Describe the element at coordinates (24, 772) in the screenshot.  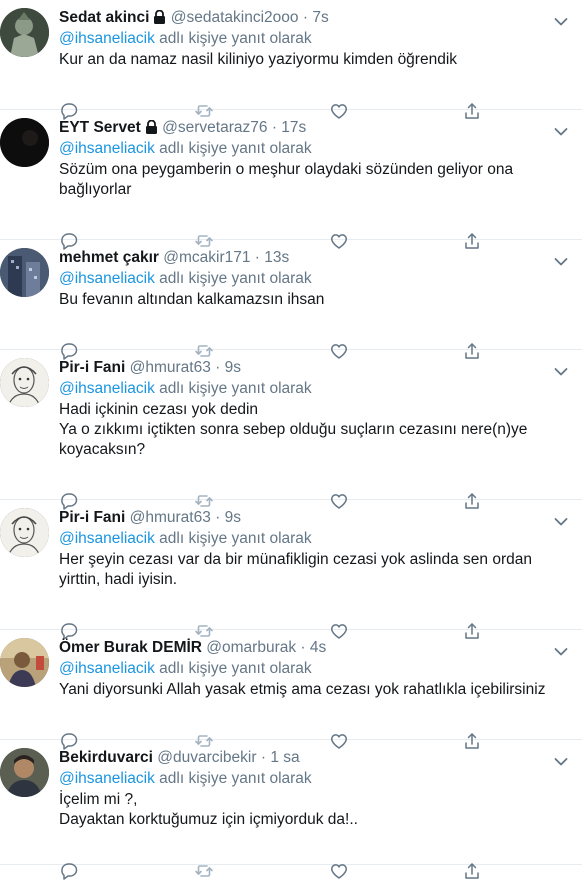
I see `man-avatar` at that location.